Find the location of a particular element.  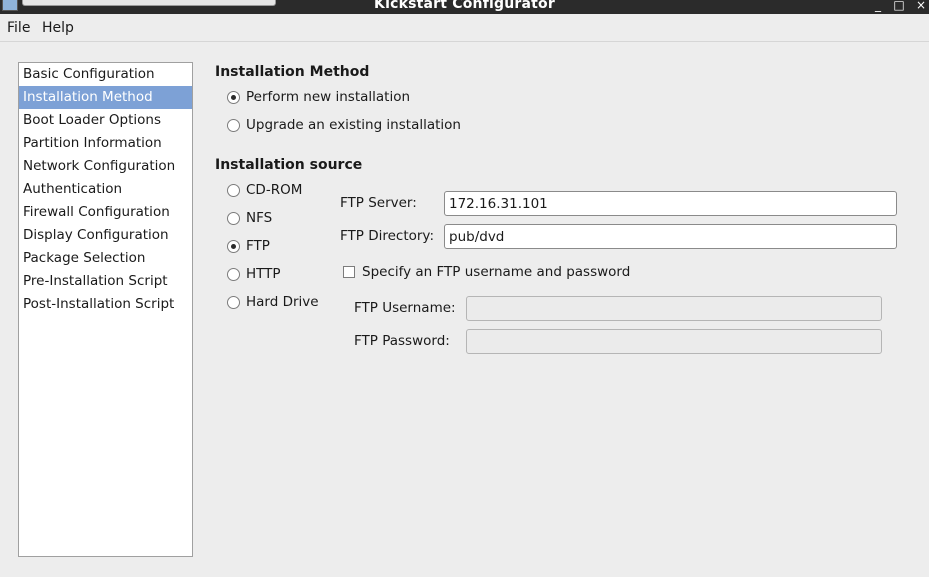

radio-hard-drive is located at coordinates (233, 302).